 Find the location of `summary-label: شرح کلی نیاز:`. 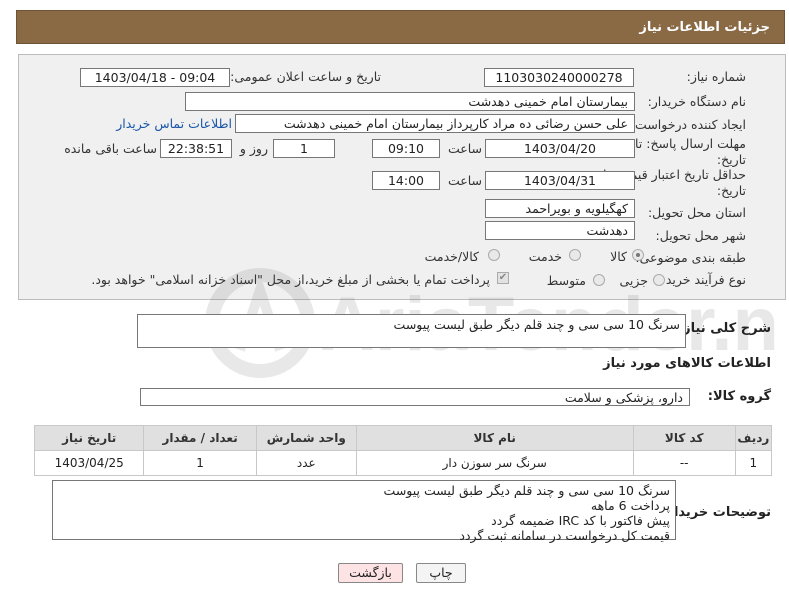

summary-label: شرح کلی نیاز: is located at coordinates (724, 328).